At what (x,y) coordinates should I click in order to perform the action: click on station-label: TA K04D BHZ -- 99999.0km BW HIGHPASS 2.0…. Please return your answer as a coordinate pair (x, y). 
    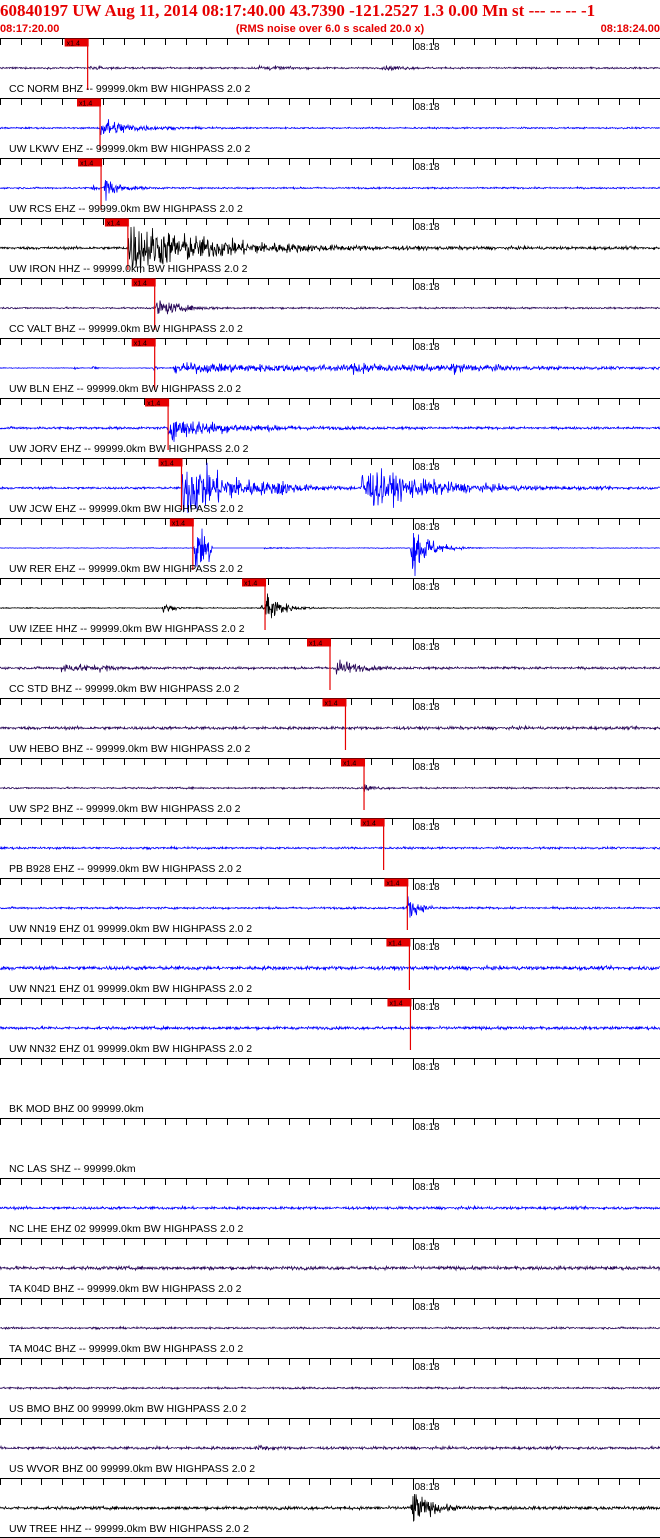
    Looking at the image, I should click on (125, 1289).